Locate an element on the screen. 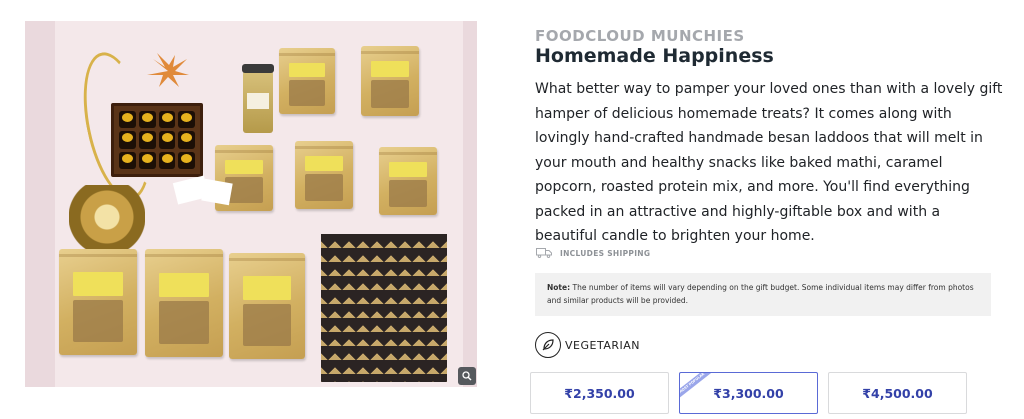 The width and height of the screenshot is (1024, 419). truck-icon is located at coordinates (544, 253).